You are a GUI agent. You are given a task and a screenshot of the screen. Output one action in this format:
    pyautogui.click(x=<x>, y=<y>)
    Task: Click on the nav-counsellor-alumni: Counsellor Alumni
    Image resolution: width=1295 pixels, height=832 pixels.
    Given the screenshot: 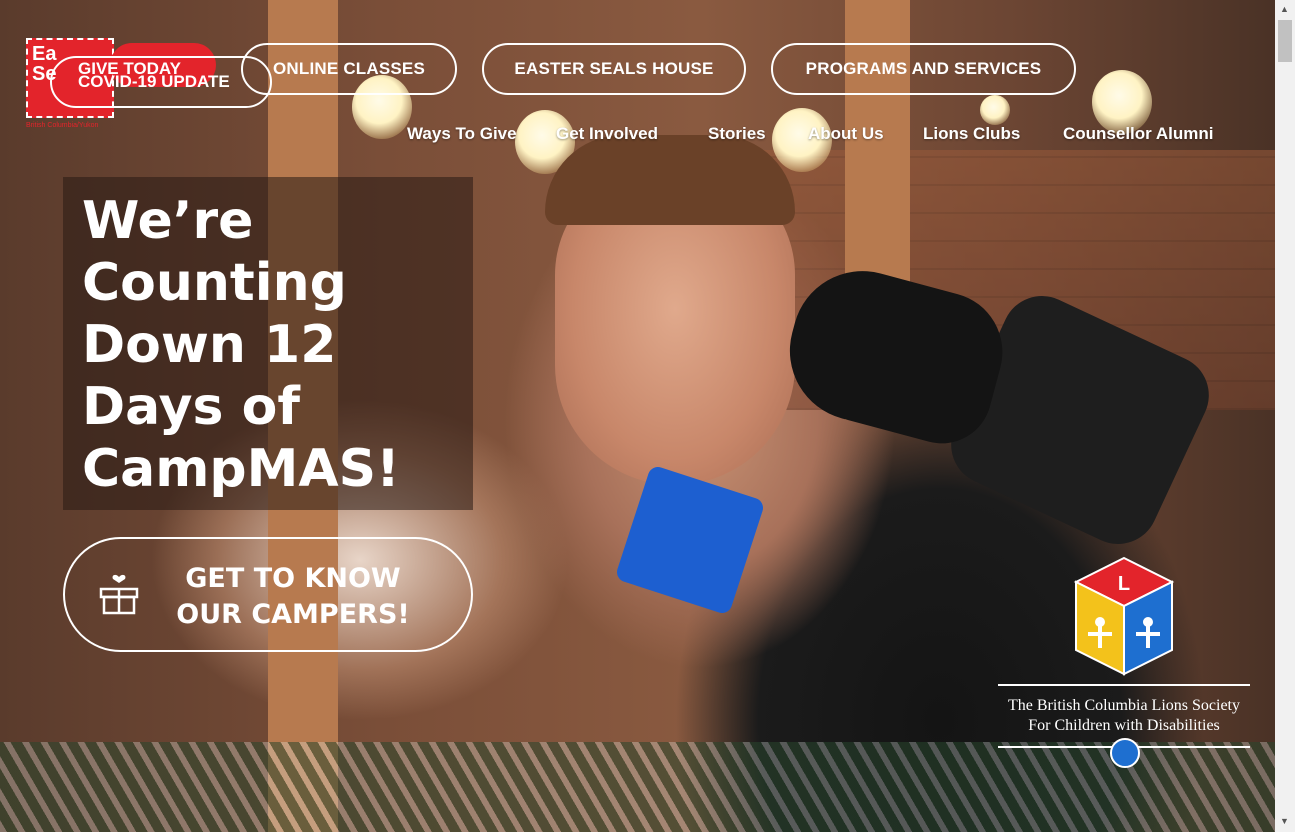 What is the action you would take?
    pyautogui.click(x=1138, y=134)
    